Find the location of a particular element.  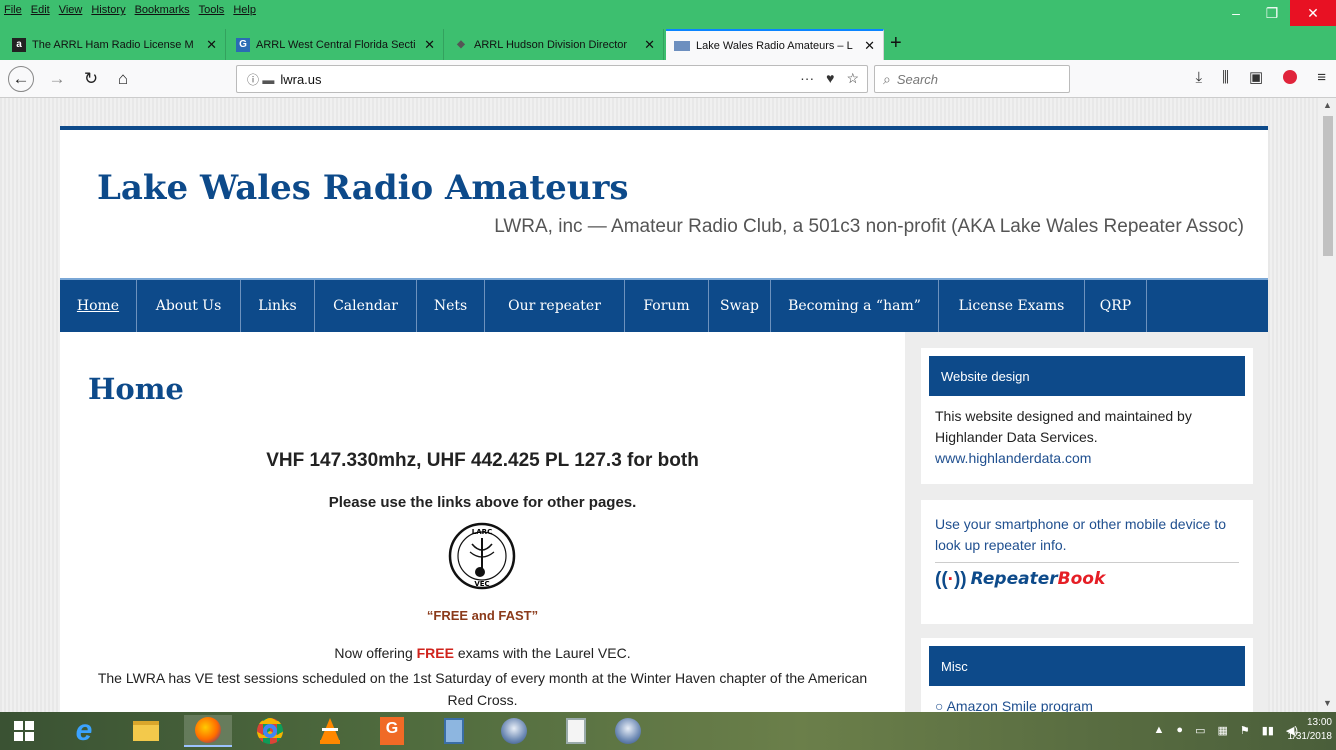

taskbar: e G ▲ ● ▭ ▦ ⚑ ▮▮ ◀) 13:00 1/31/2018 is located at coordinates (668, 731).